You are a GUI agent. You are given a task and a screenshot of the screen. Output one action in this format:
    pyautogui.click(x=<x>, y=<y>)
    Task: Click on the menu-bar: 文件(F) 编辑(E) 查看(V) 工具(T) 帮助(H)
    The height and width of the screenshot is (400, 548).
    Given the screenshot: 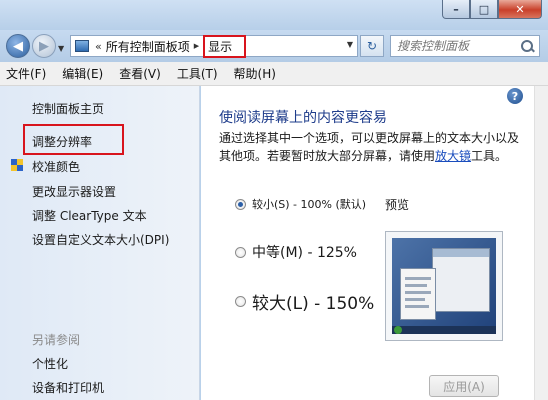 What is the action you would take?
    pyautogui.click(x=274, y=74)
    